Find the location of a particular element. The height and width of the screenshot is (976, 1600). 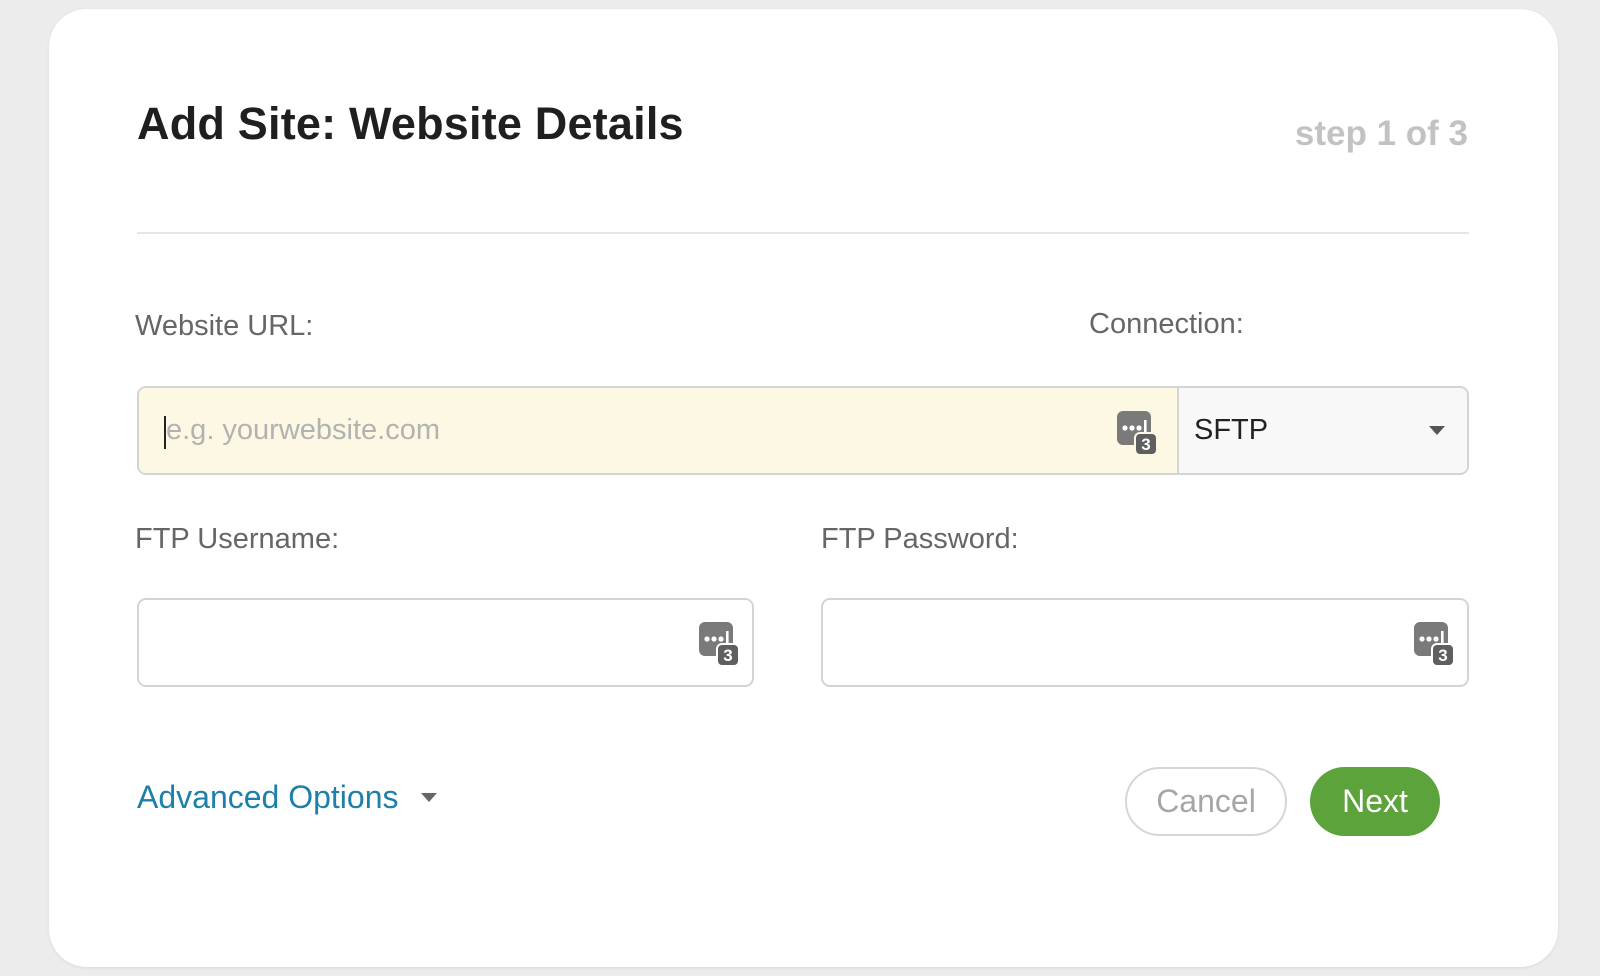

ftp-username-field: 3 is located at coordinates (445, 642).